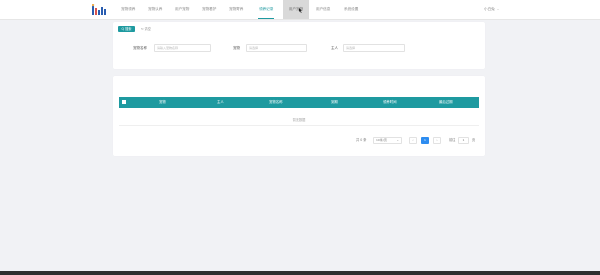  I want to click on reset-button: ↻清空, so click(146, 29).